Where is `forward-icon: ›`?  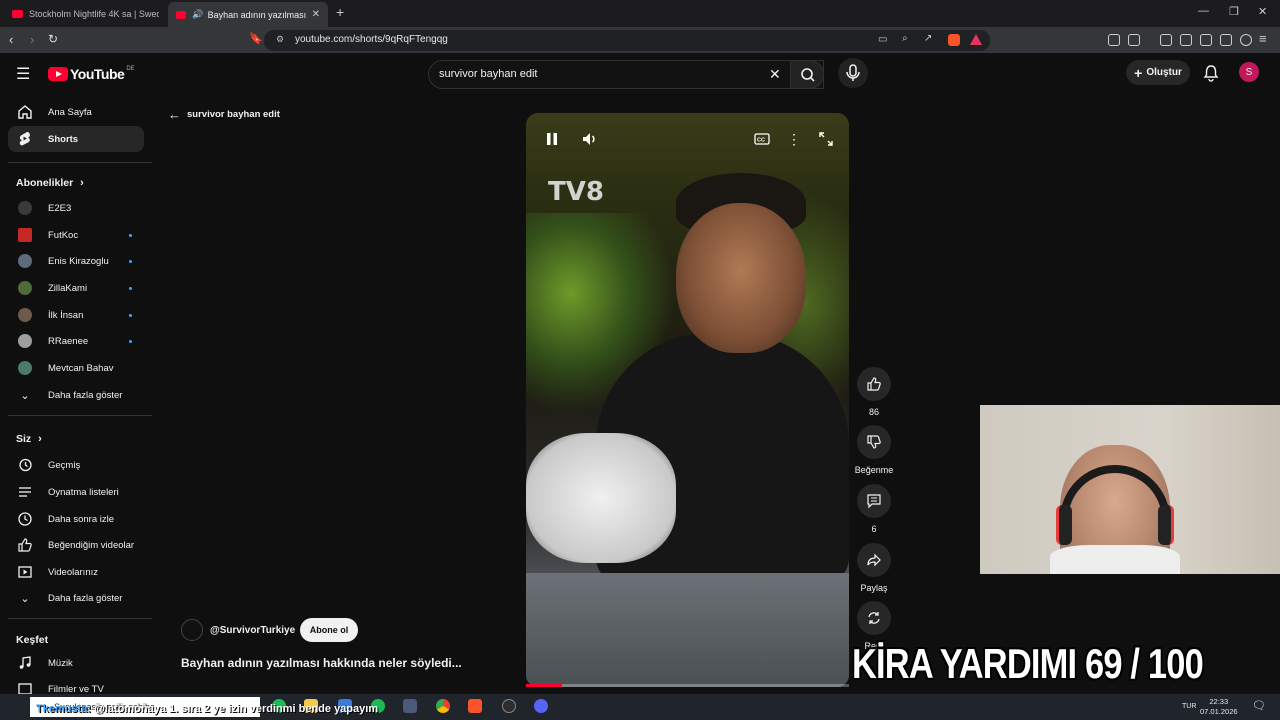
forward-icon: › is located at coordinates (32, 39).